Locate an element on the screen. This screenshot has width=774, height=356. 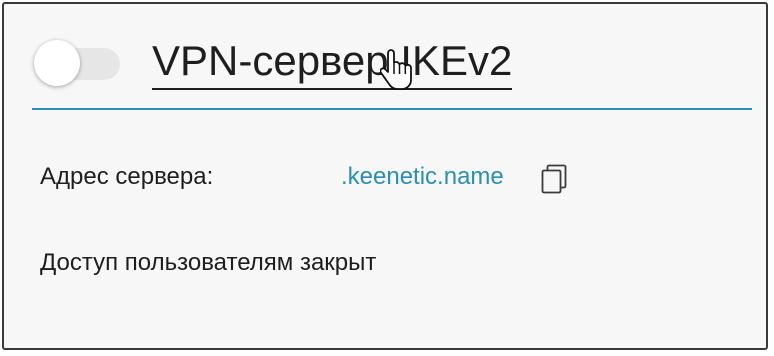
vpn-server-toggle is located at coordinates (78, 64).